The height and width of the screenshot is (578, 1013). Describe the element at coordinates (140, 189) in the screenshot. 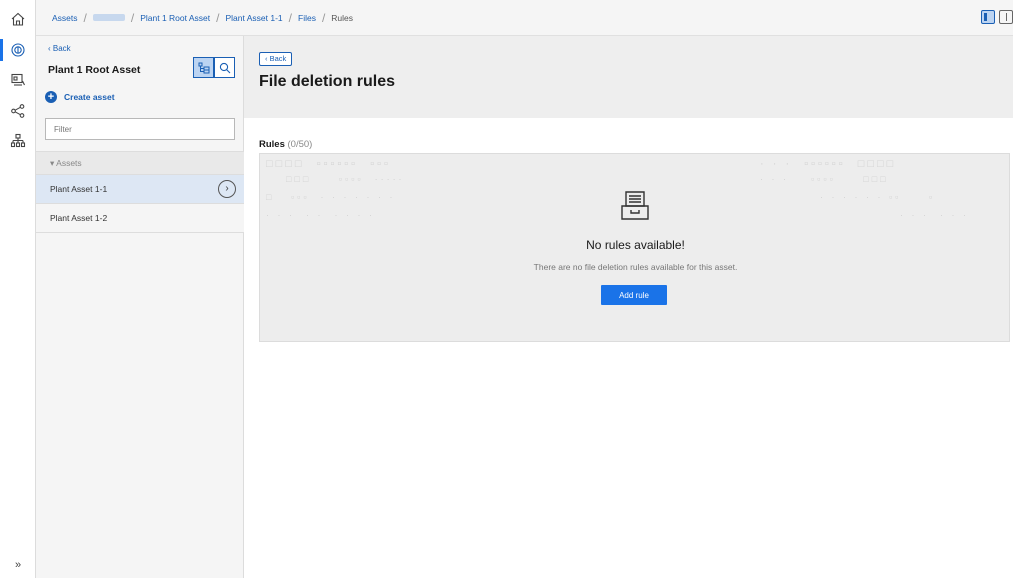

I see `tree-item-plant-asset-1-1: Plant Asset 1-1 ›` at that location.